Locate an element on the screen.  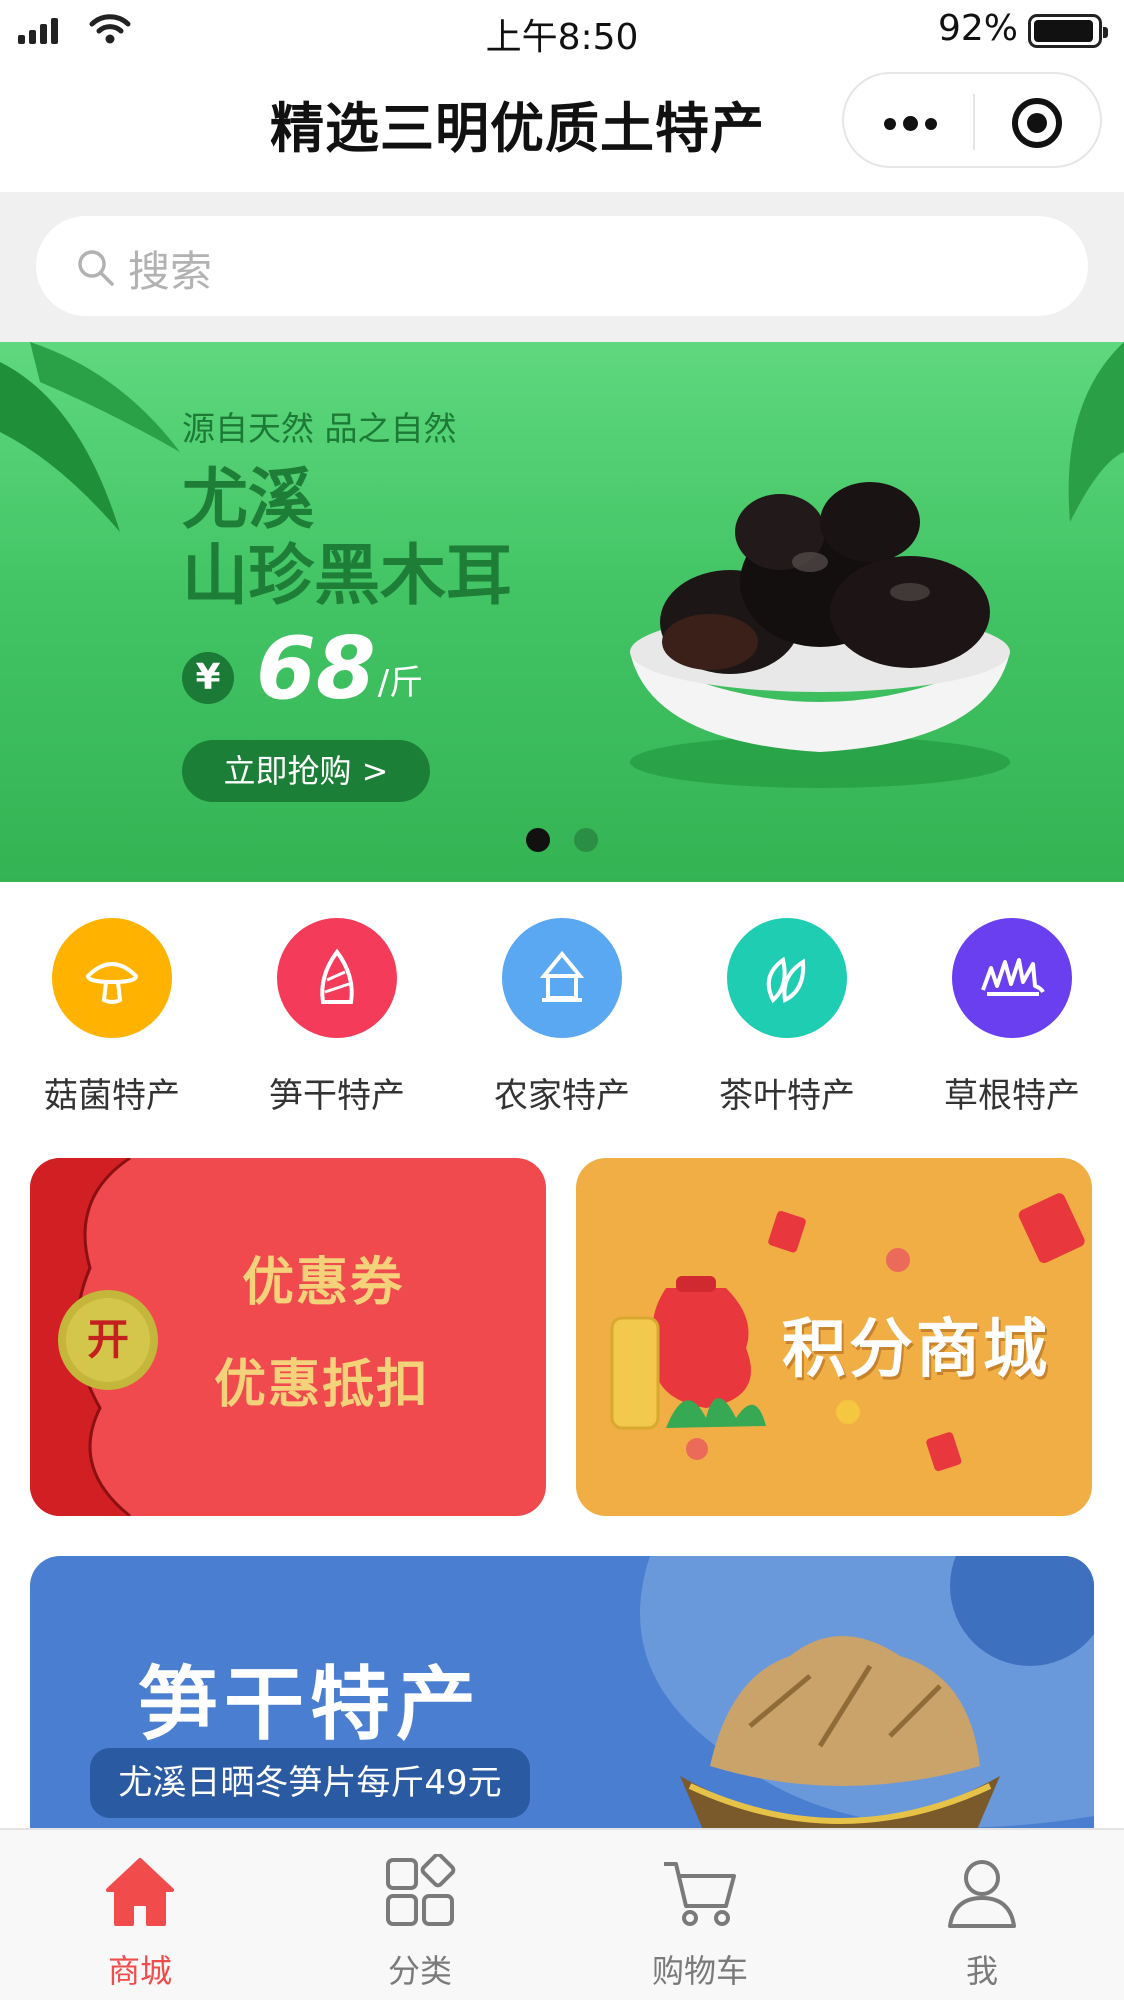
points-mall-title: 积分商城 is located at coordinates (916, 1350).